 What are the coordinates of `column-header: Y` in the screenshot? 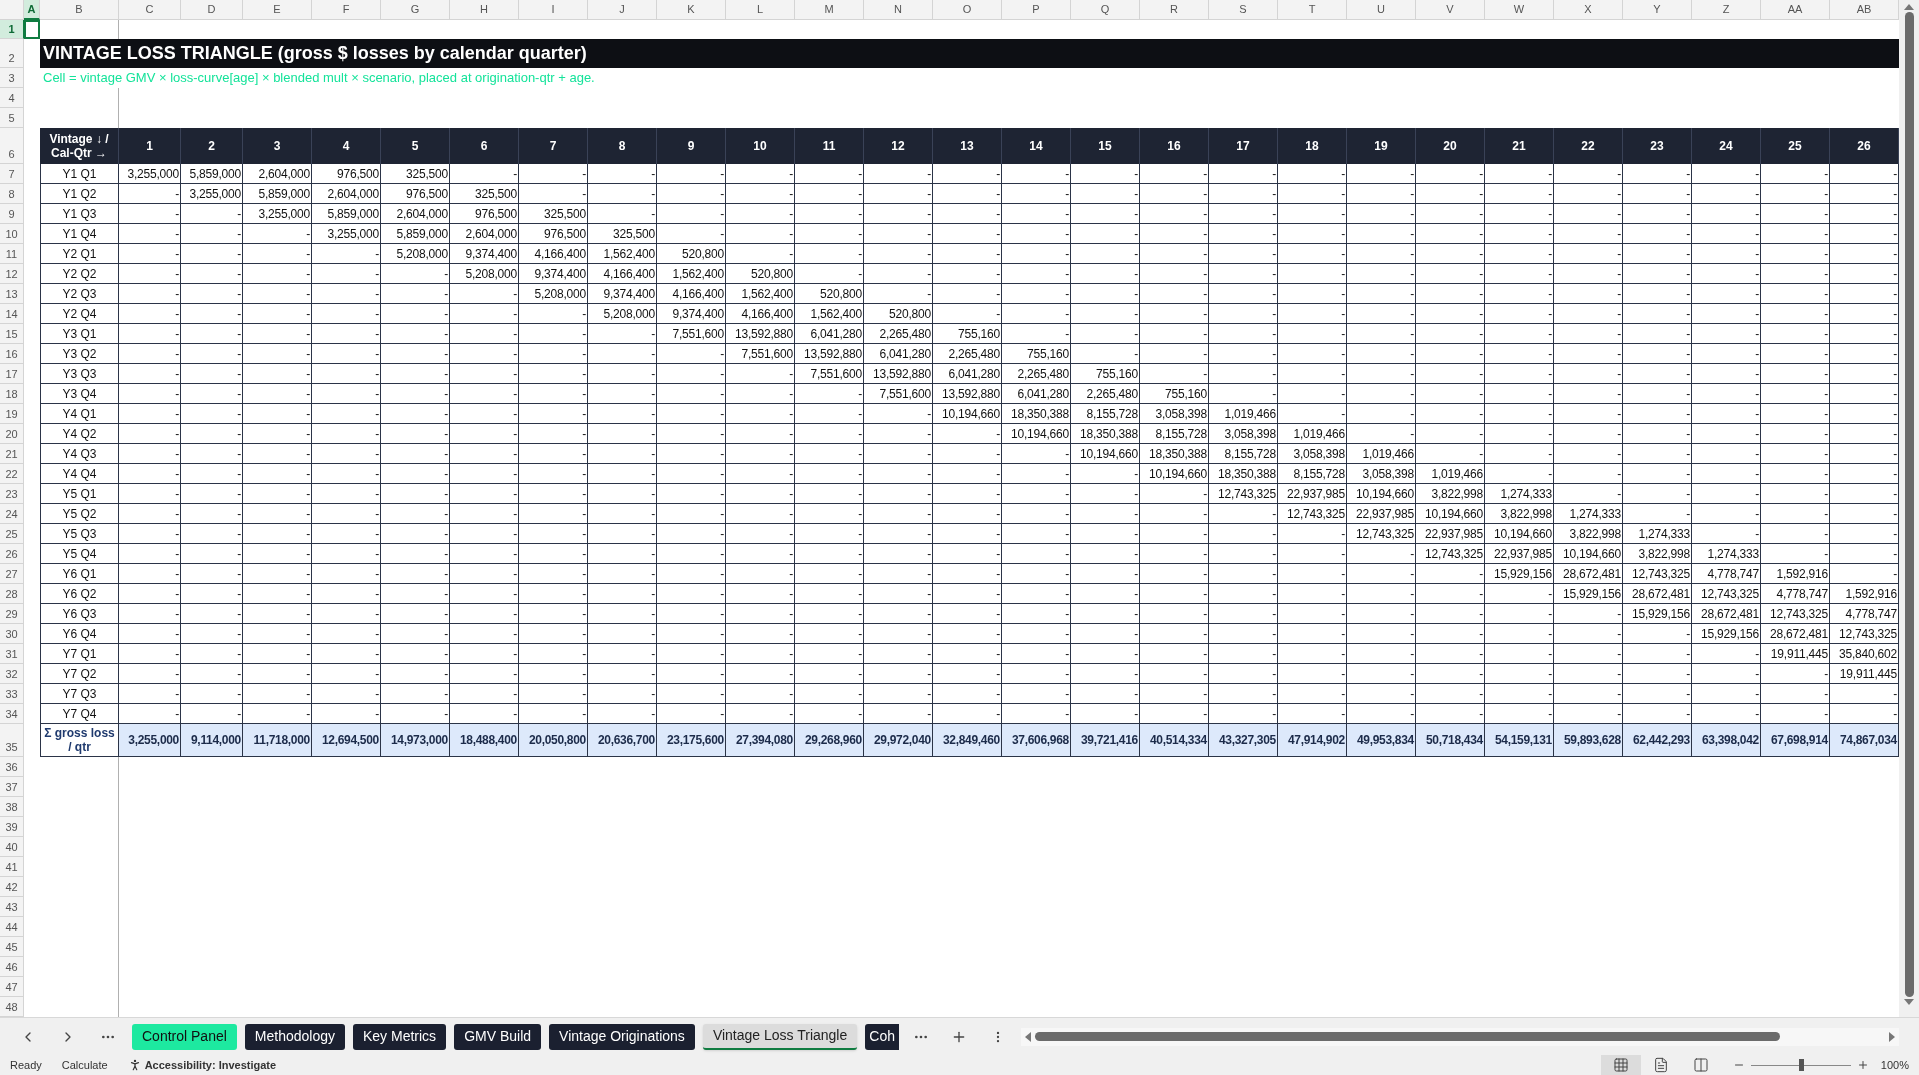 It's located at (1657, 10).